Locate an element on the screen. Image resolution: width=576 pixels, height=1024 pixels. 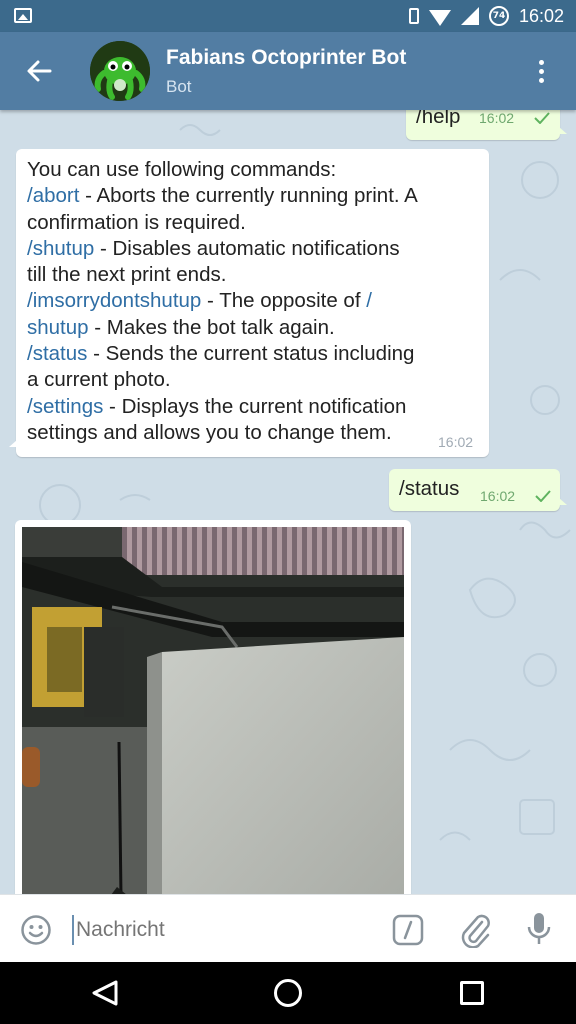
gallery-notification-icon is located at coordinates (23, 15).